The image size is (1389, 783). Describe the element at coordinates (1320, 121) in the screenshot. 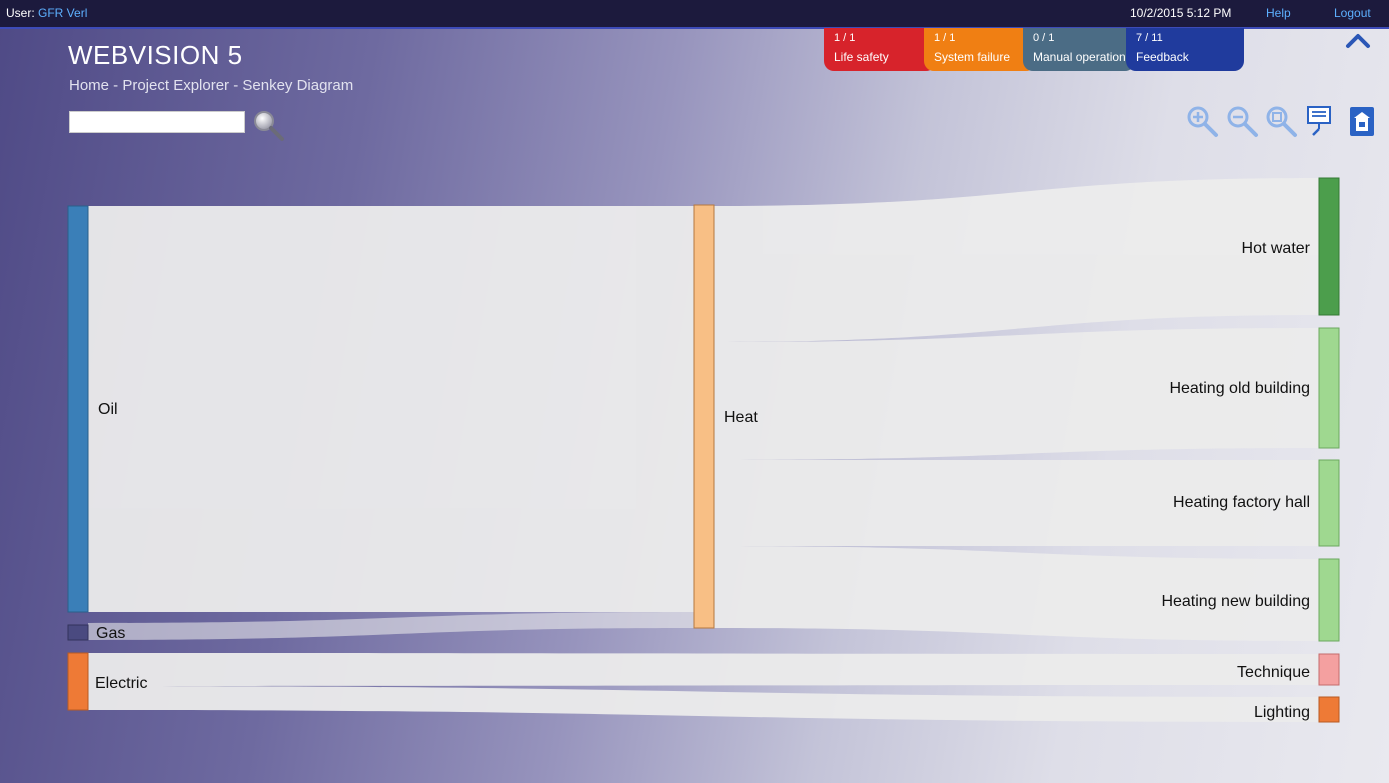

I see `presentation-icon` at that location.